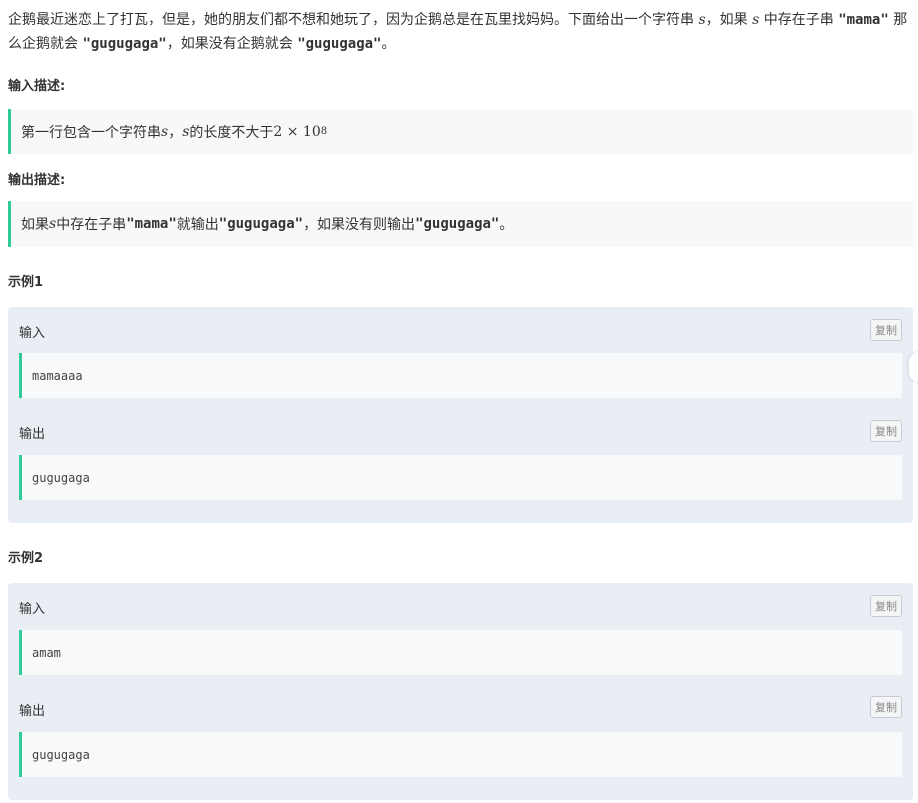  I want to click on example-2-output-code: gugugaga, so click(460, 754).